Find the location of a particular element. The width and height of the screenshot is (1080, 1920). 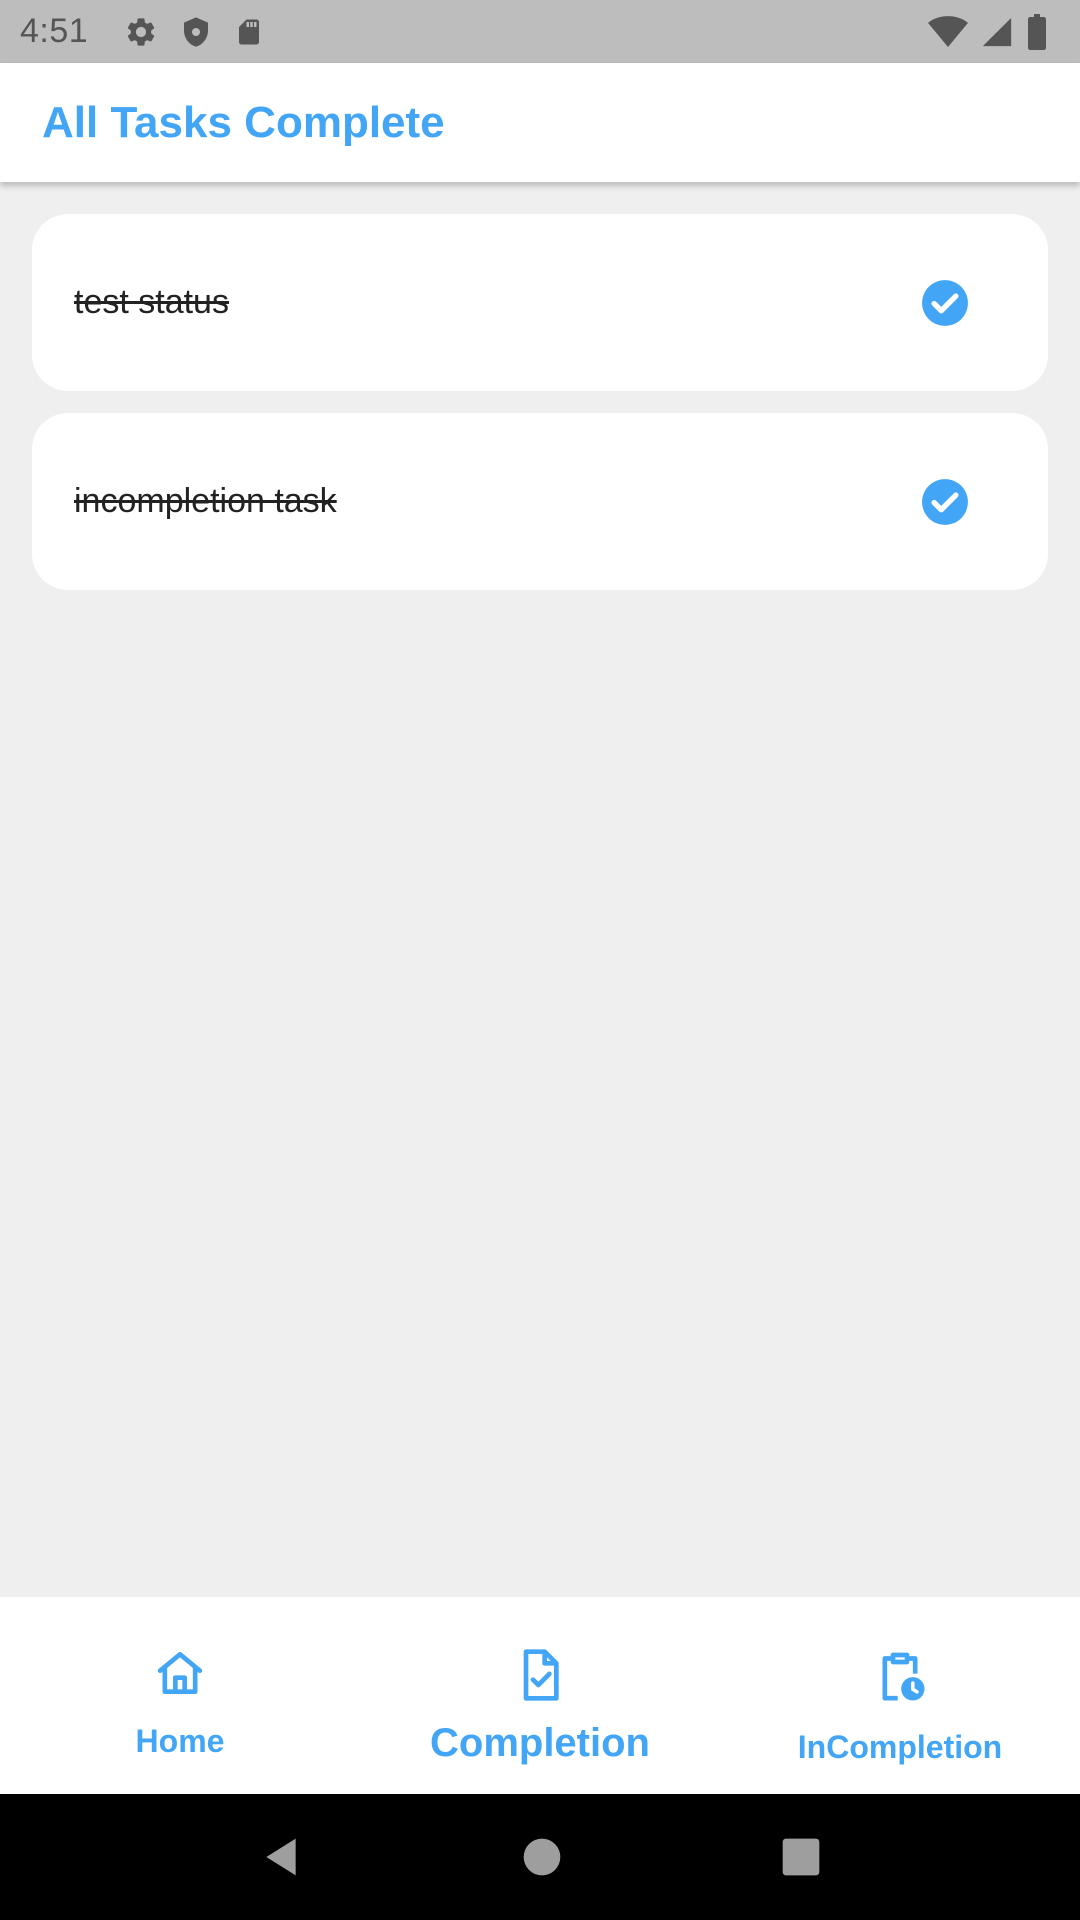

signal-icon is located at coordinates (997, 32).